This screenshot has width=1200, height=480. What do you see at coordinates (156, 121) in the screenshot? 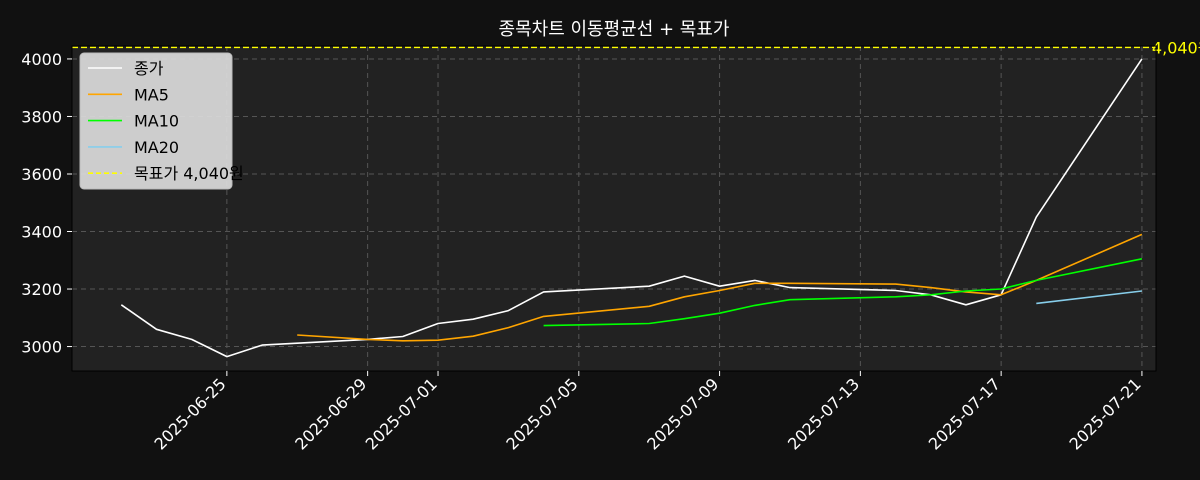
I see `legend-label-2: MA10` at bounding box center [156, 121].